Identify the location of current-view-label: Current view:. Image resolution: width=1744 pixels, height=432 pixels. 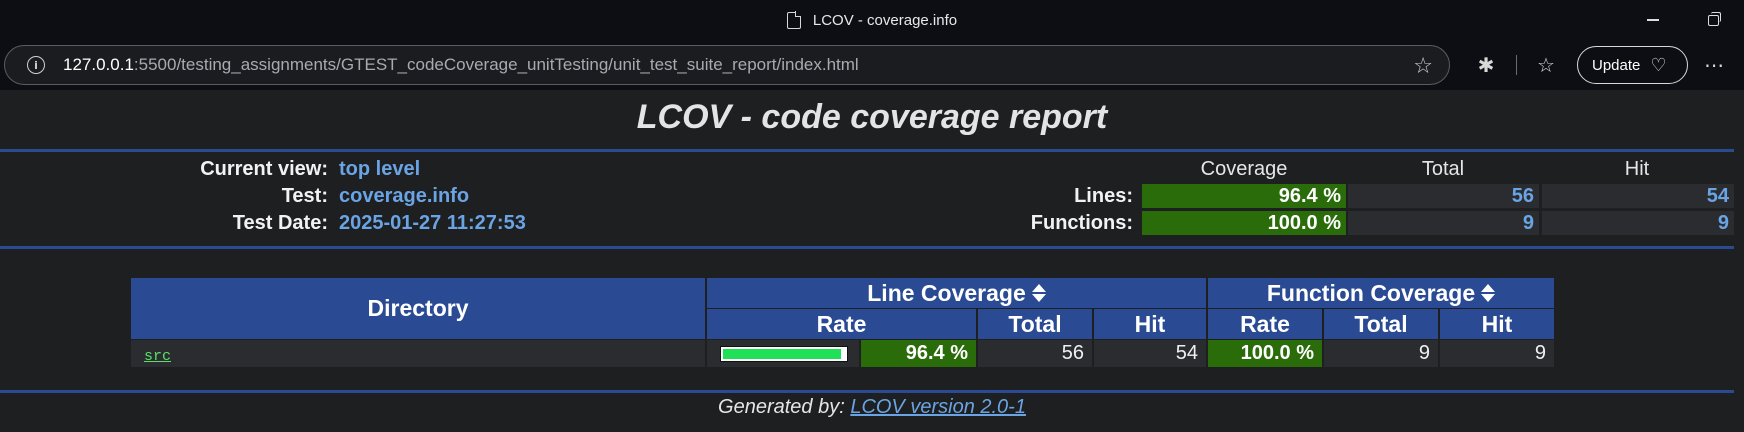
(264, 169).